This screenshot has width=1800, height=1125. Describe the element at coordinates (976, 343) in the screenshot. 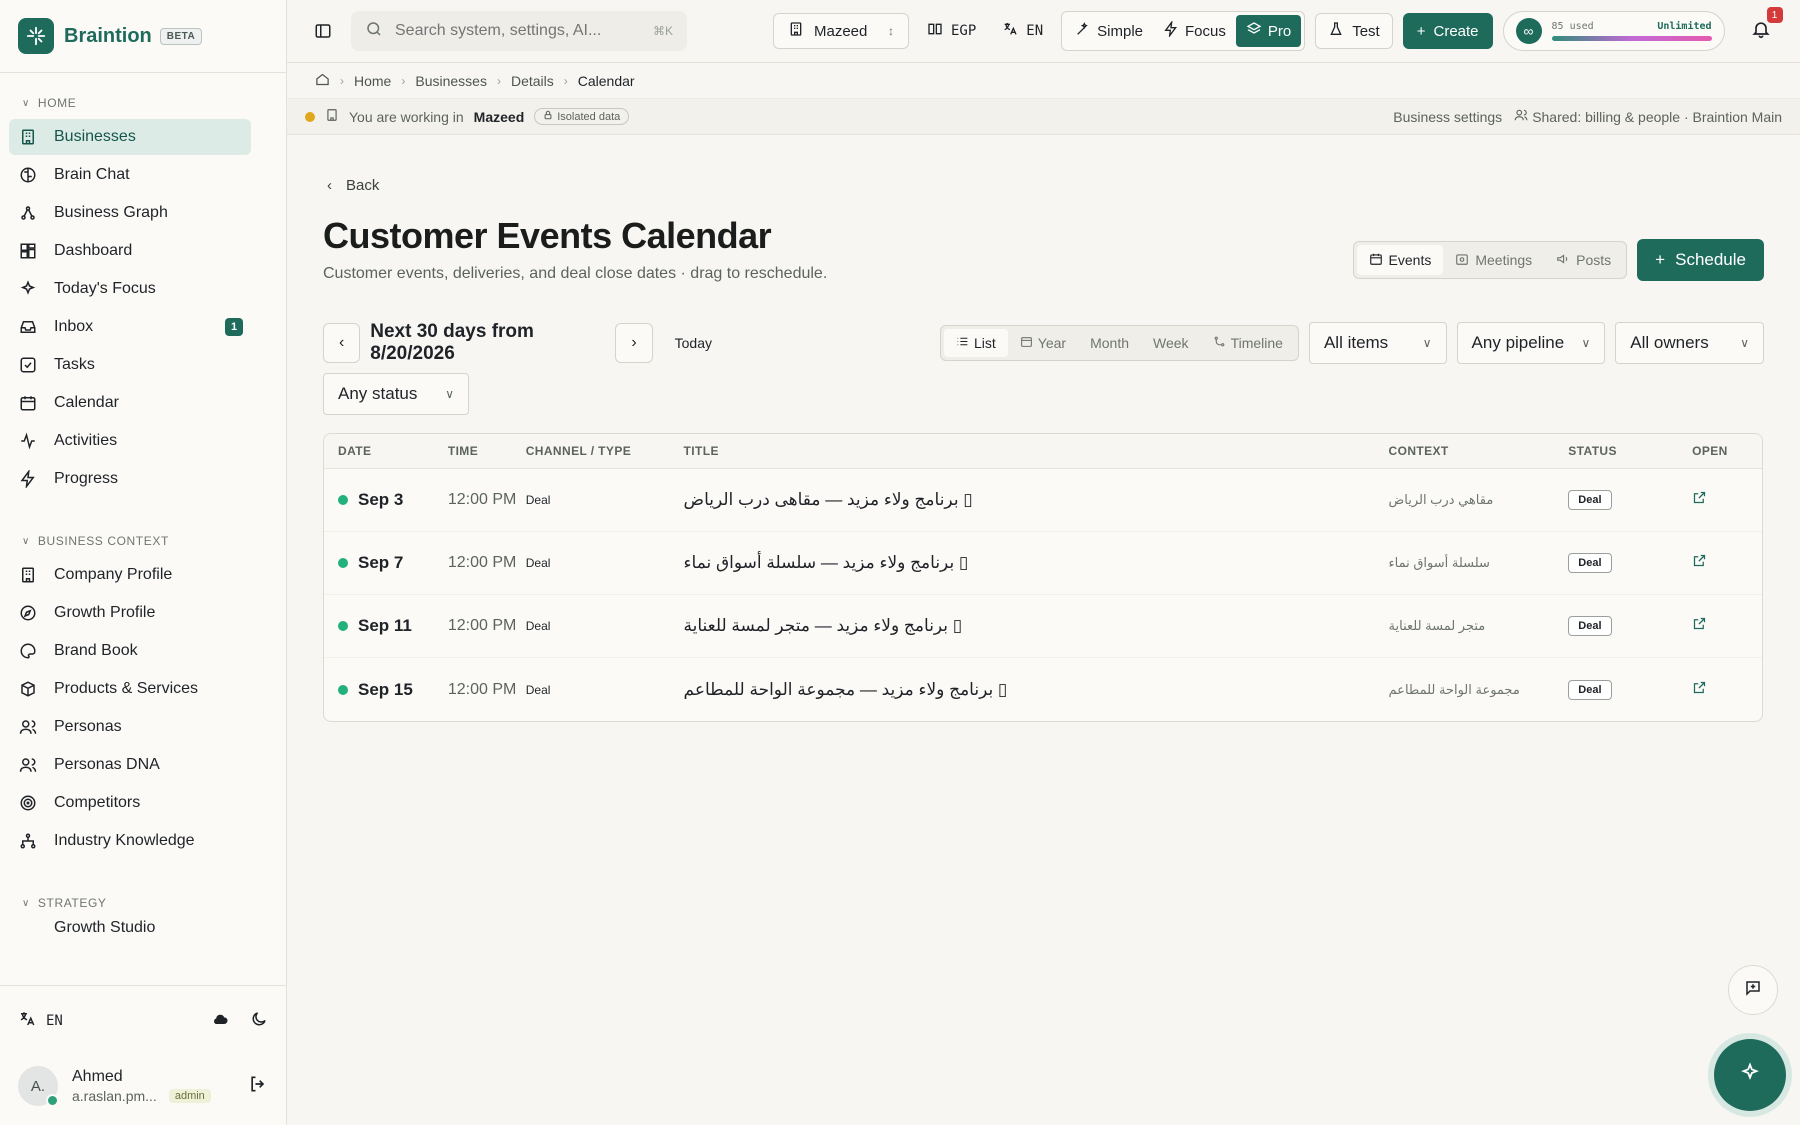

I see `tab-list: List` at that location.